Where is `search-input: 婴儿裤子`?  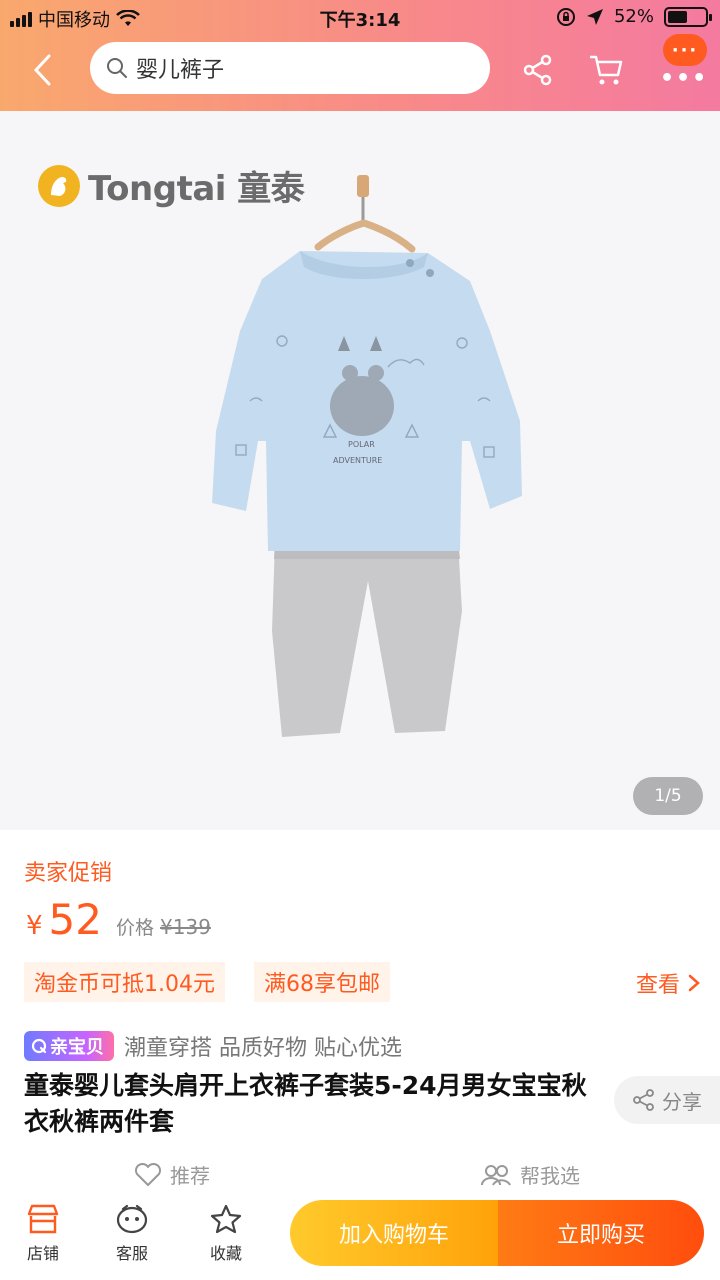
search-input: 婴儿裤子 is located at coordinates (290, 68).